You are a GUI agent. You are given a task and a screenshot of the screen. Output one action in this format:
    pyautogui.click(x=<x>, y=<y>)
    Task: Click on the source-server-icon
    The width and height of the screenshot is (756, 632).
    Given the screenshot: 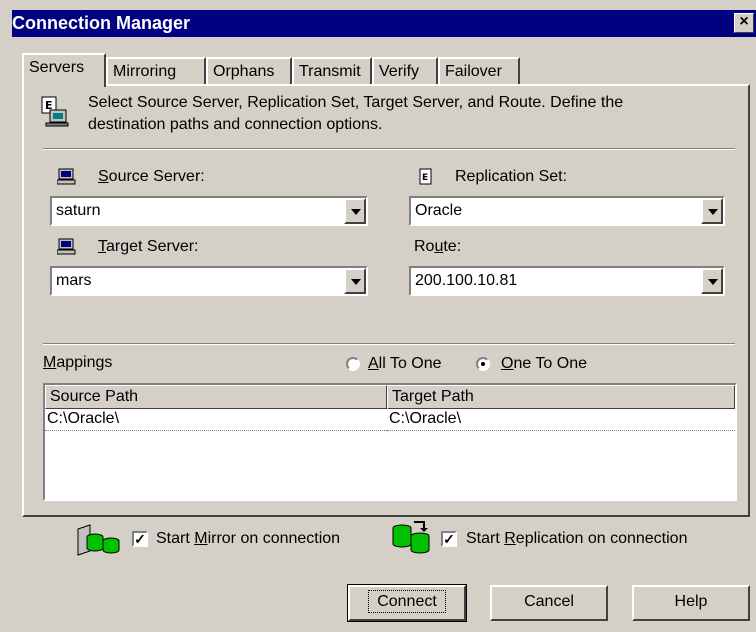 What is the action you would take?
    pyautogui.click(x=66, y=176)
    